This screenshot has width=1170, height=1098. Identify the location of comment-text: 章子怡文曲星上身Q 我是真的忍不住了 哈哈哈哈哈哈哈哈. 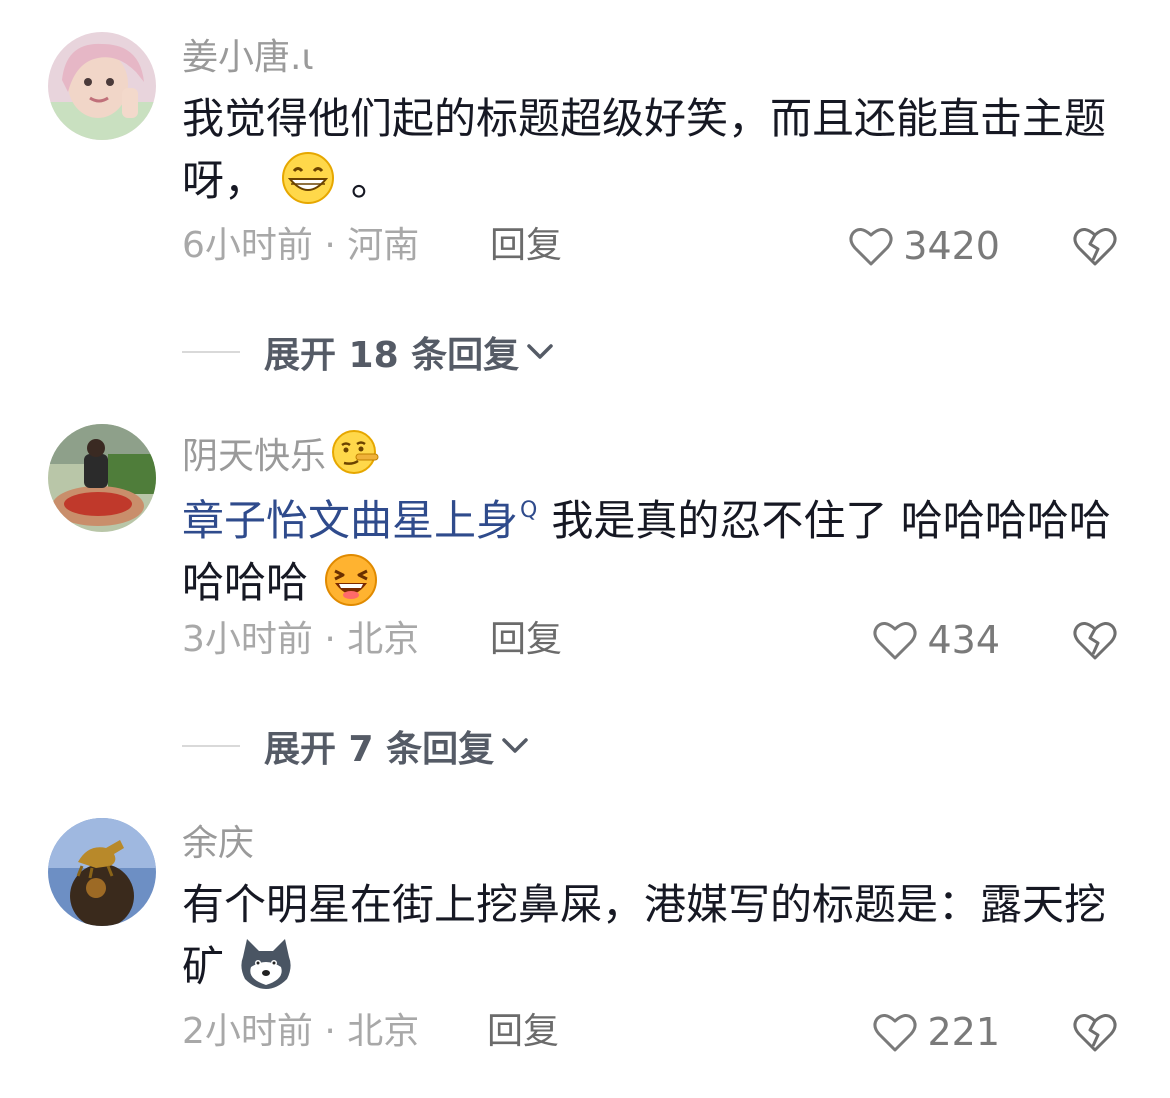
(647, 552).